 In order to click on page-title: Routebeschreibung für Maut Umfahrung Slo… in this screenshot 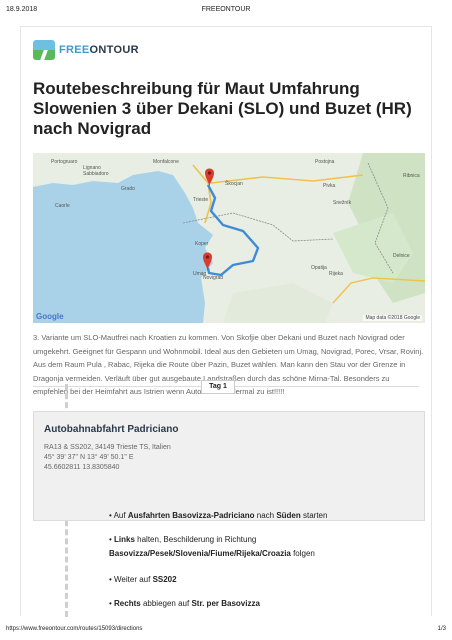, I will do `click(222, 108)`.